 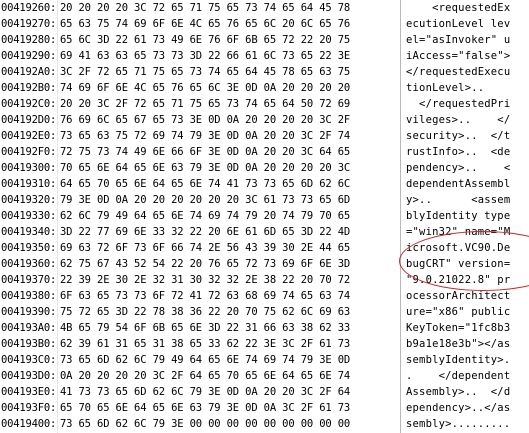 What do you see at coordinates (458, 232) in the screenshot?
I see `row-ascii-text: ="win32" name="M` at bounding box center [458, 232].